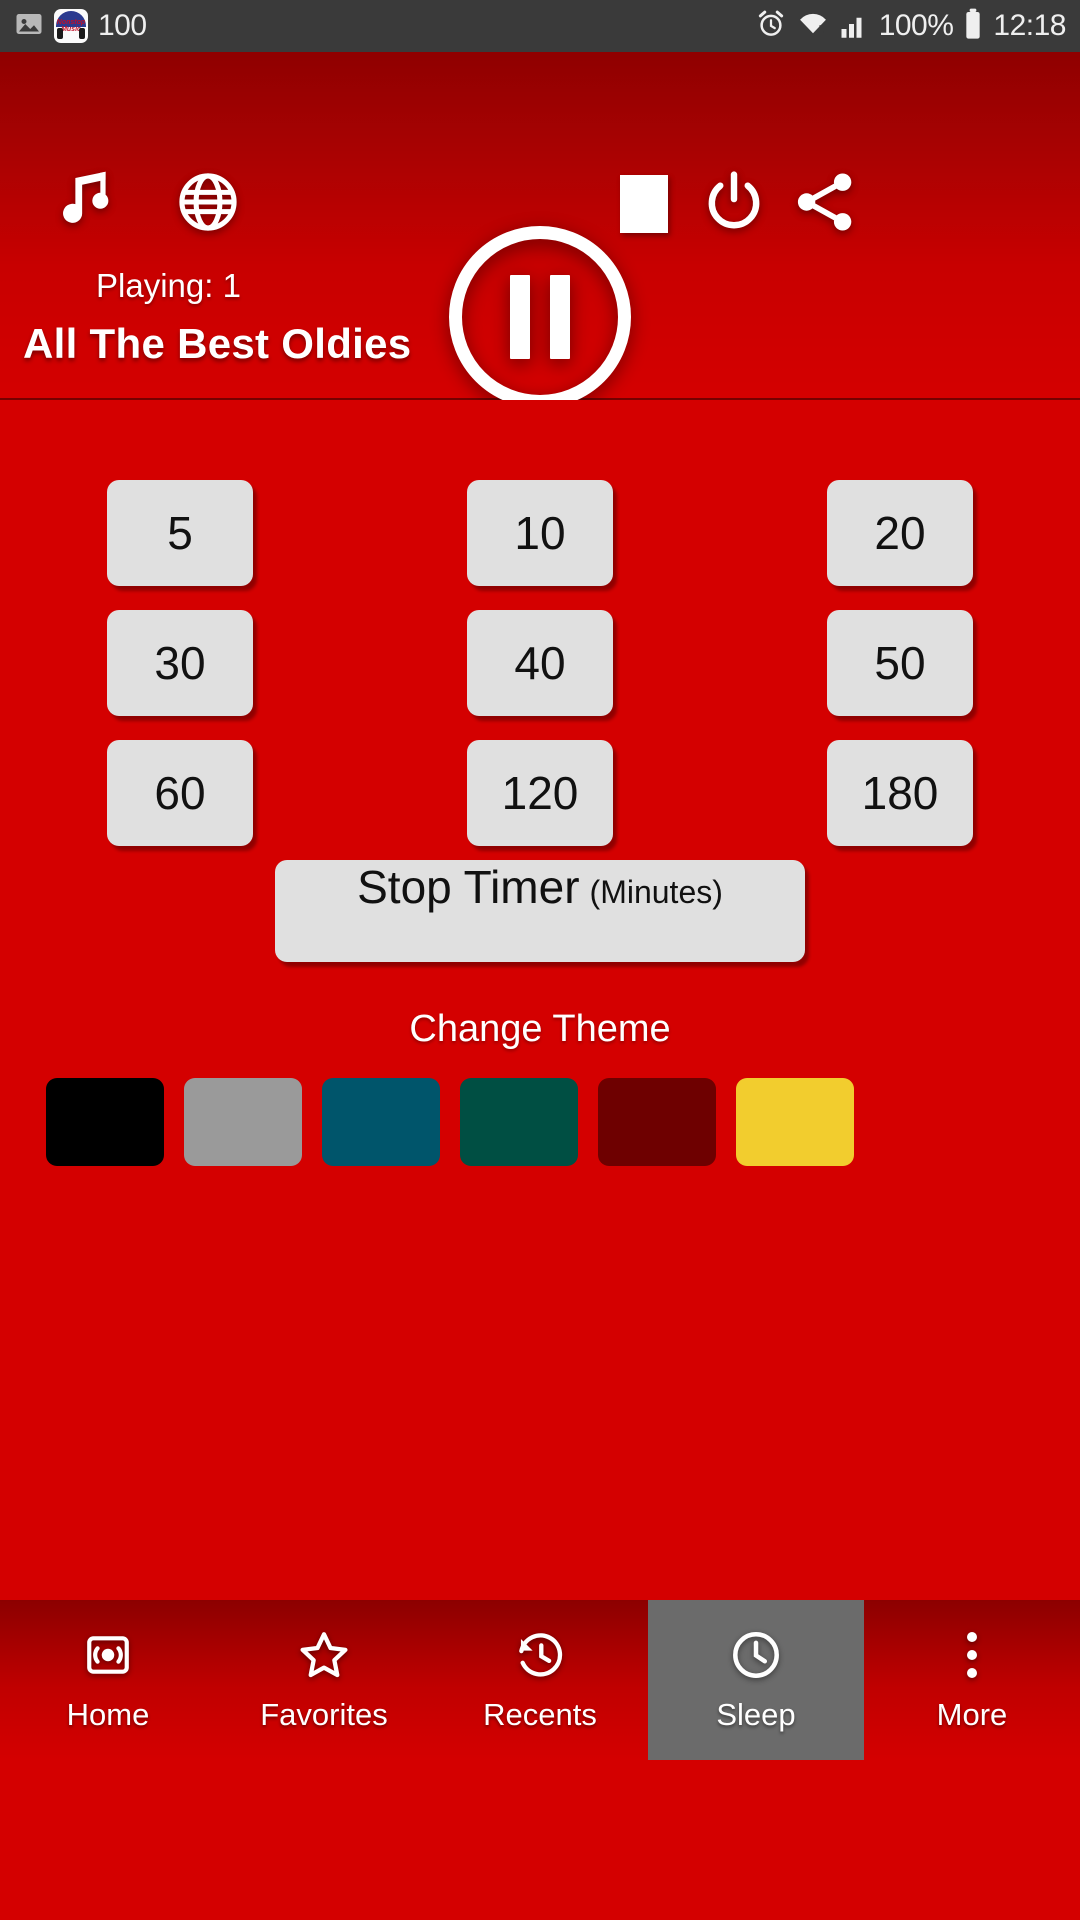 The height and width of the screenshot is (1920, 1080). I want to click on stop-timer-label: Stop Timer, so click(468, 887).